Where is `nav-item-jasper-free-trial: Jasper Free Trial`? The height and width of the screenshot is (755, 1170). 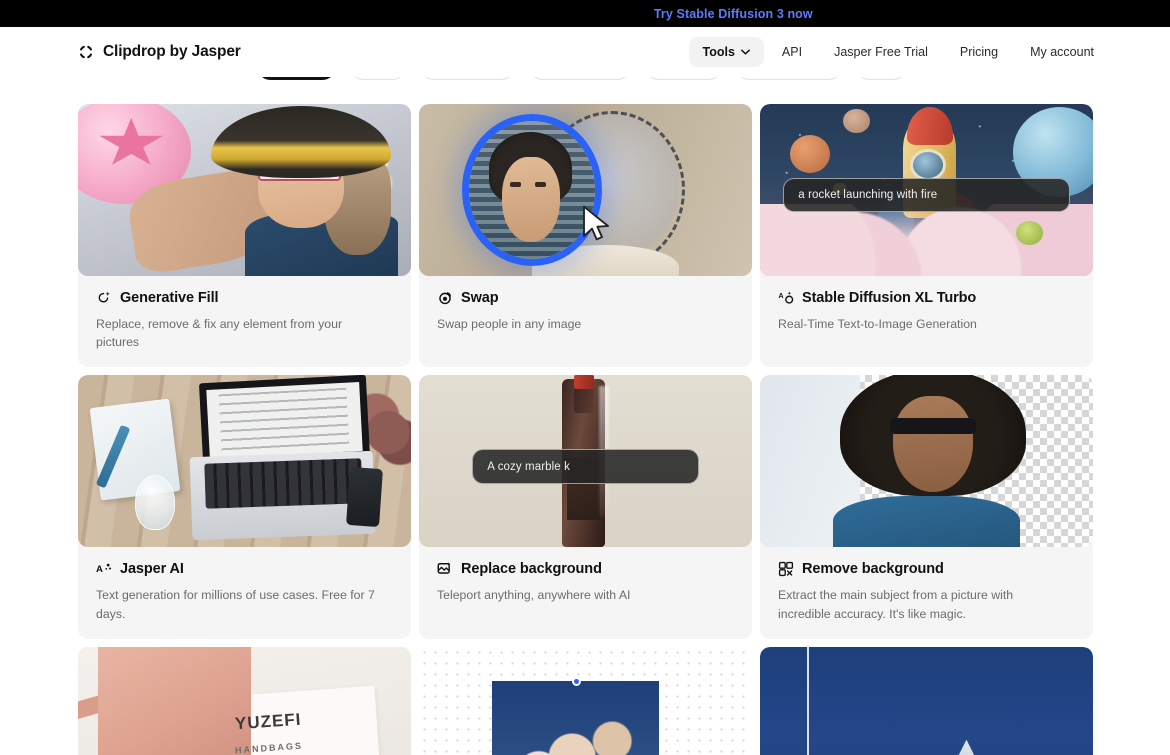 nav-item-jasper-free-trial: Jasper Free Trial is located at coordinates (881, 52).